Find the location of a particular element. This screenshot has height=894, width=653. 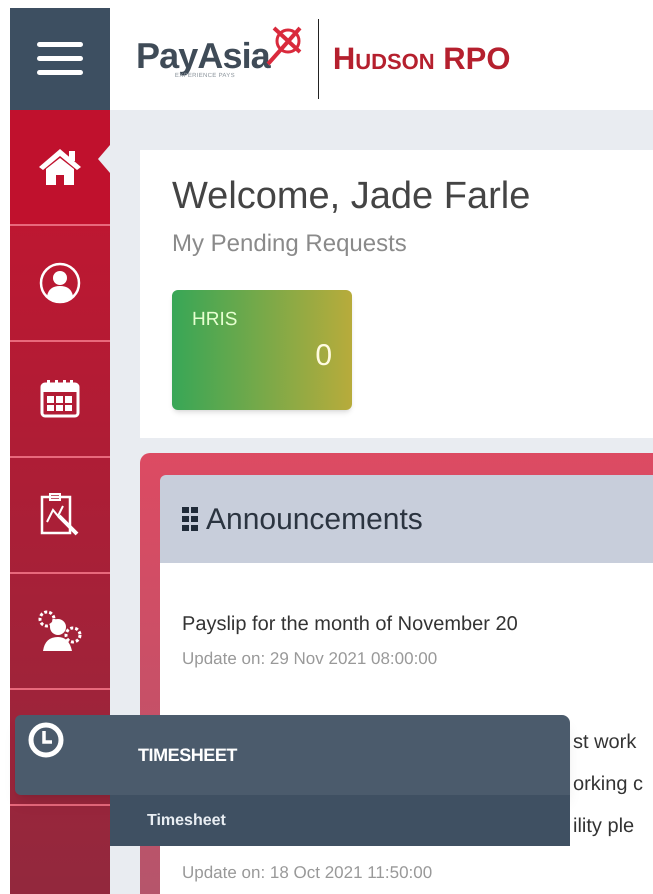

announcement-text: Payslip for the month of November 20 is located at coordinates (350, 624).